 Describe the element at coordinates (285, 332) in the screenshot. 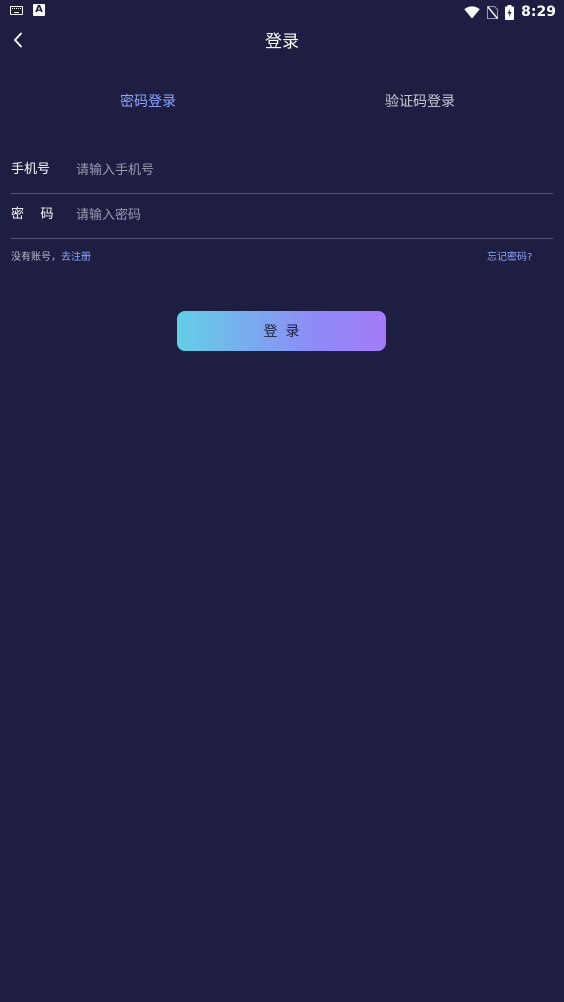

I see `login-button-label: 登录` at that location.